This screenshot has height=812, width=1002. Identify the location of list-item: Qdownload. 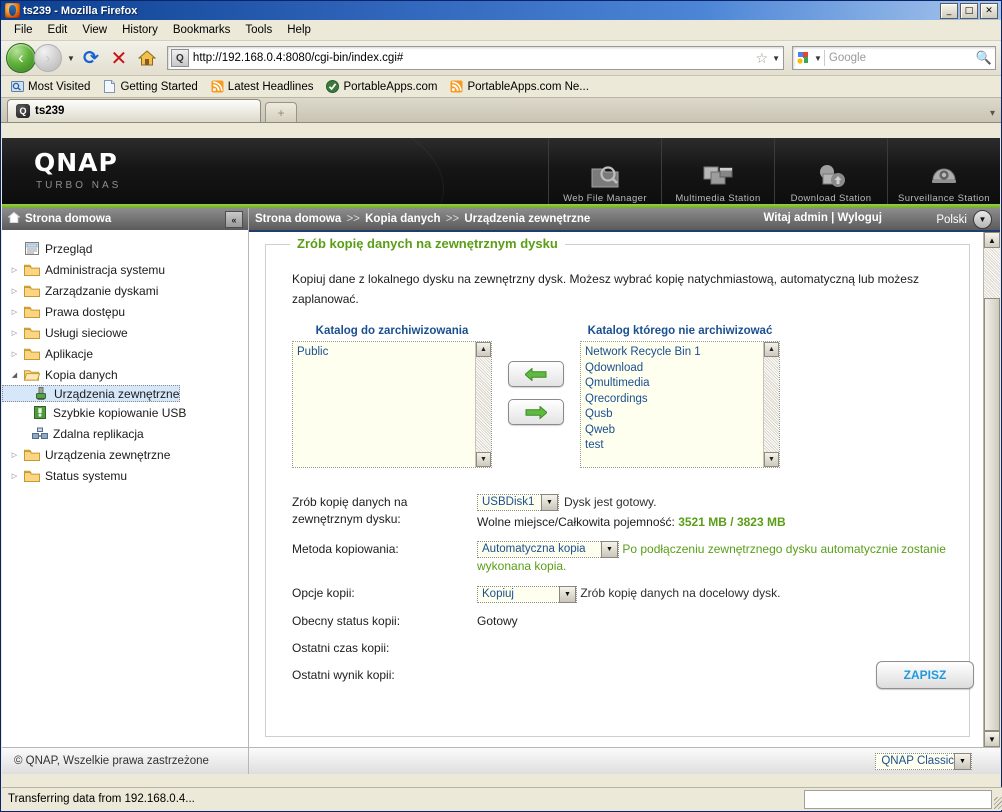
(680, 369).